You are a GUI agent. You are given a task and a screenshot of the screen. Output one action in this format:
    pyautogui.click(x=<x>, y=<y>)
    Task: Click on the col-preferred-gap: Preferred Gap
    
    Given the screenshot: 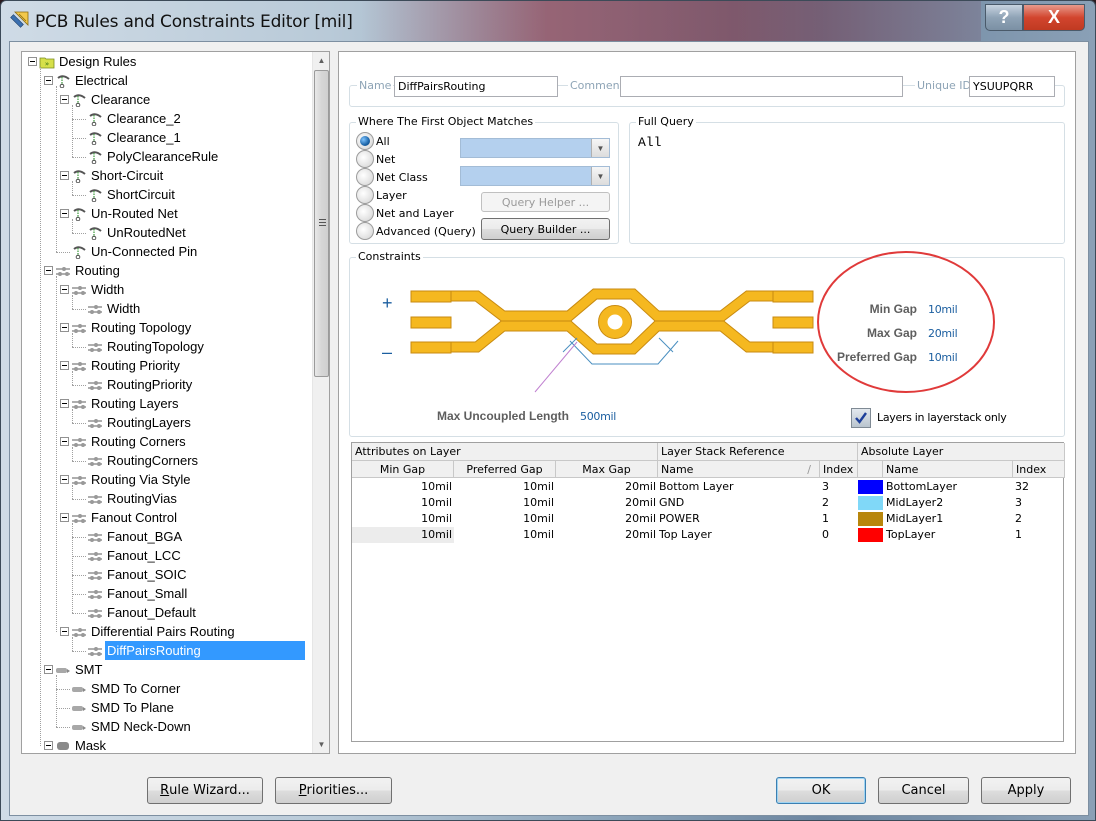 What is the action you would take?
    pyautogui.click(x=505, y=469)
    